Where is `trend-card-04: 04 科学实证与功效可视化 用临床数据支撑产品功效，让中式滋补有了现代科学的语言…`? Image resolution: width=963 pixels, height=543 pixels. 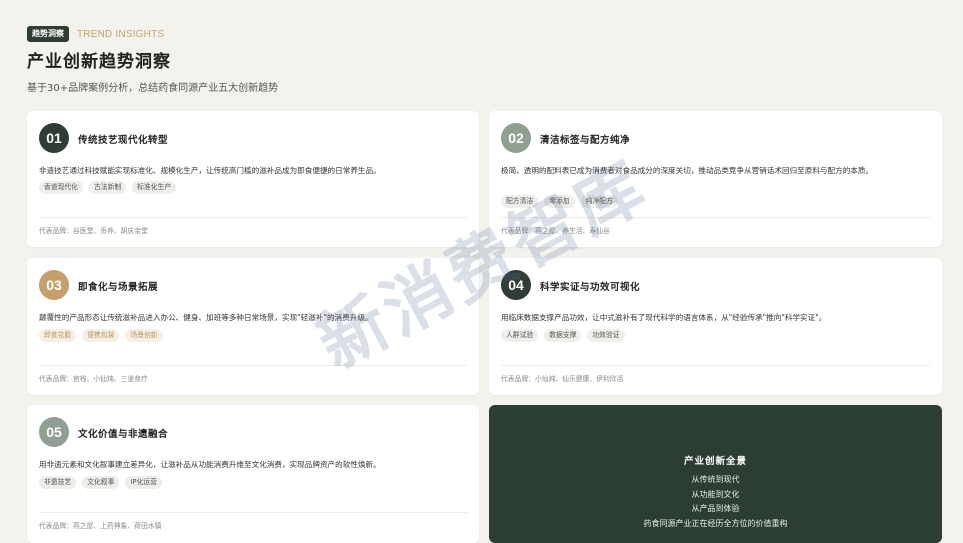
trend-card-04: 04 科学实证与功效可视化 用临床数据支撑产品功效，让中式滋补有了现代科学的语言… is located at coordinates (715, 326).